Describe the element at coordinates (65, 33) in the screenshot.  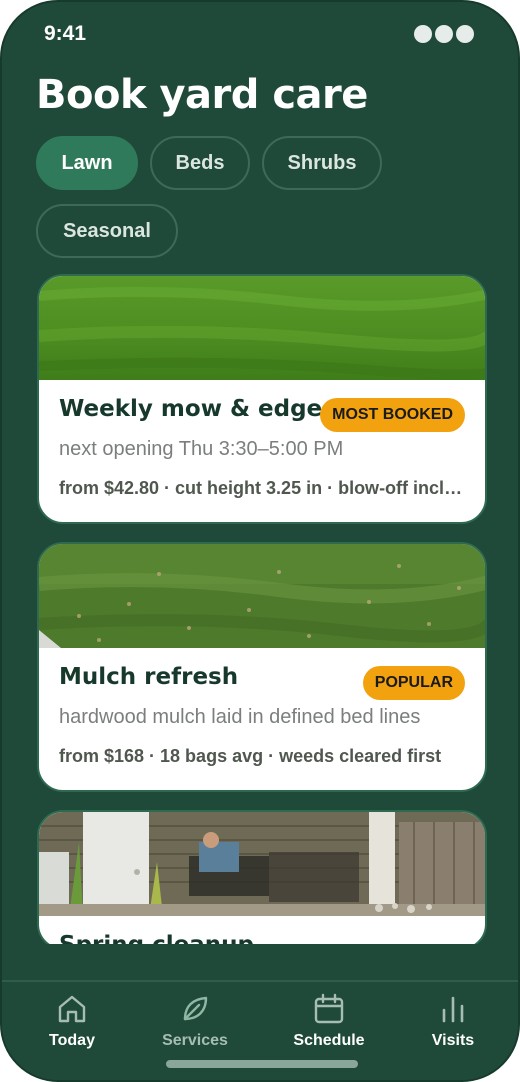
I see `status-time: 9:41` at that location.